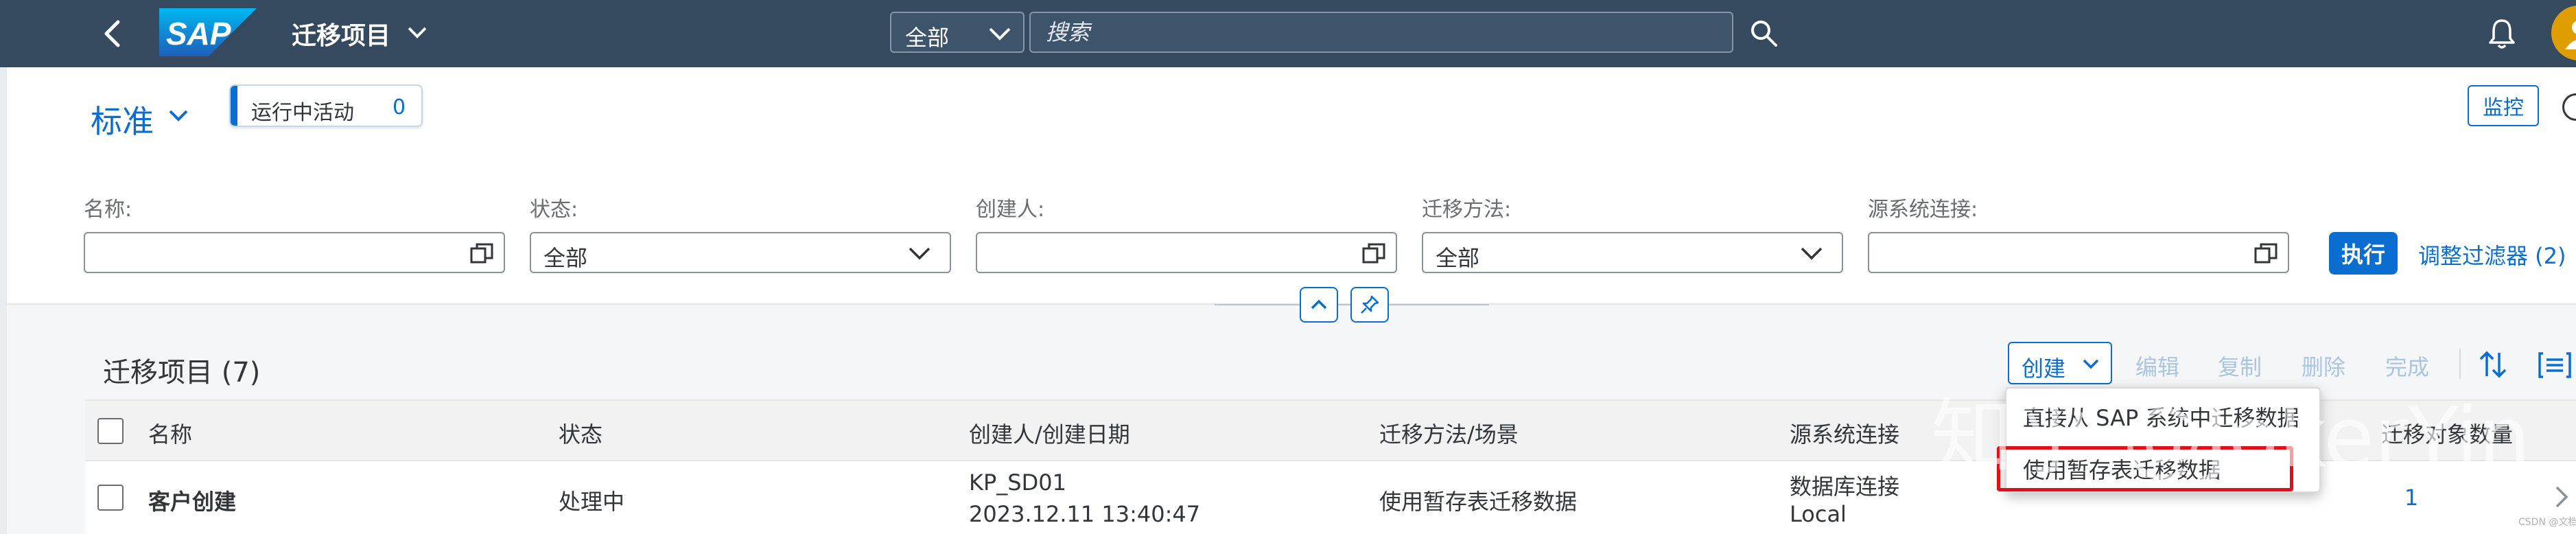  I want to click on search-scope-value: 全部, so click(927, 38).